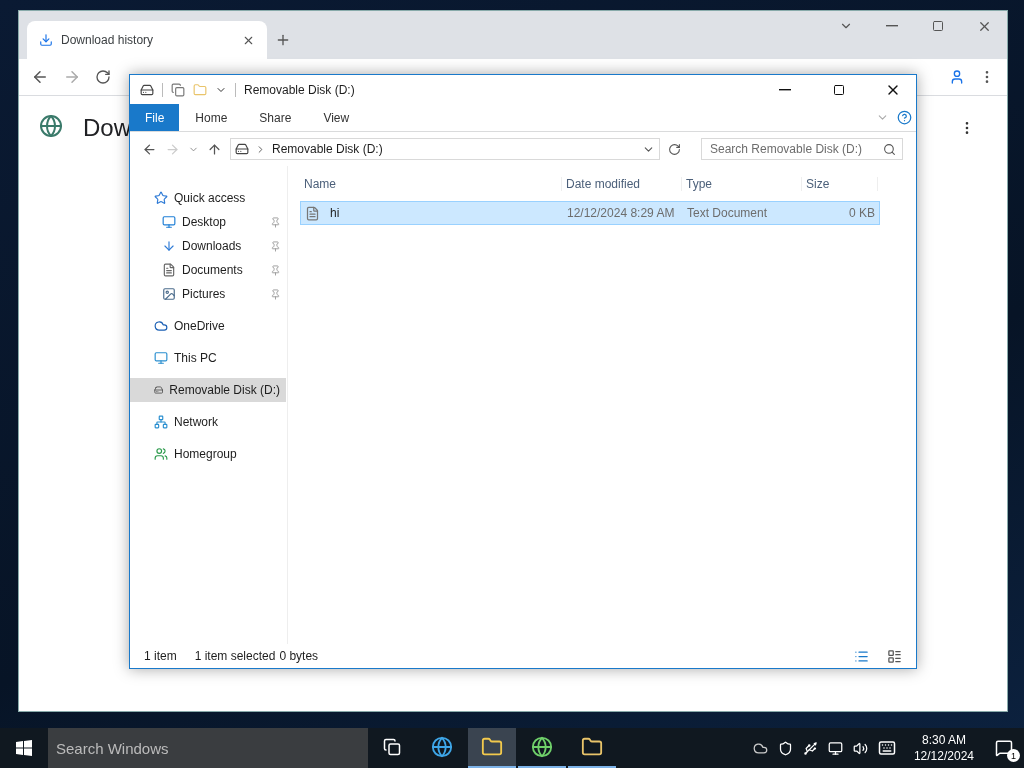  Describe the element at coordinates (312, 213) in the screenshot. I see `text-file-icon` at that location.